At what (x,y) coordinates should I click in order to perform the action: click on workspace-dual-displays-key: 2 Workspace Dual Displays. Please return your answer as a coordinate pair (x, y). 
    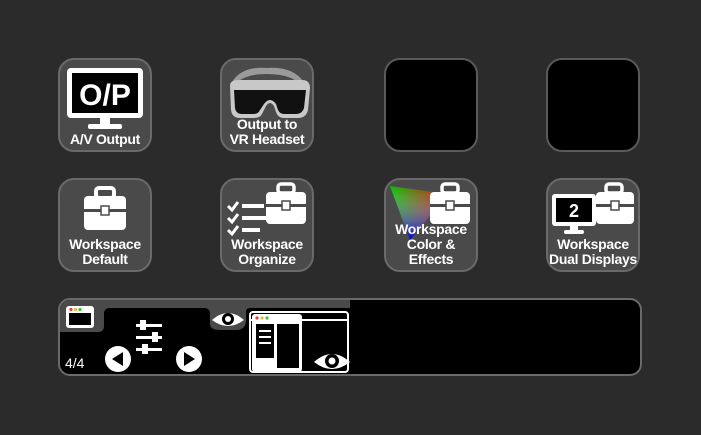
    Looking at the image, I should click on (593, 225).